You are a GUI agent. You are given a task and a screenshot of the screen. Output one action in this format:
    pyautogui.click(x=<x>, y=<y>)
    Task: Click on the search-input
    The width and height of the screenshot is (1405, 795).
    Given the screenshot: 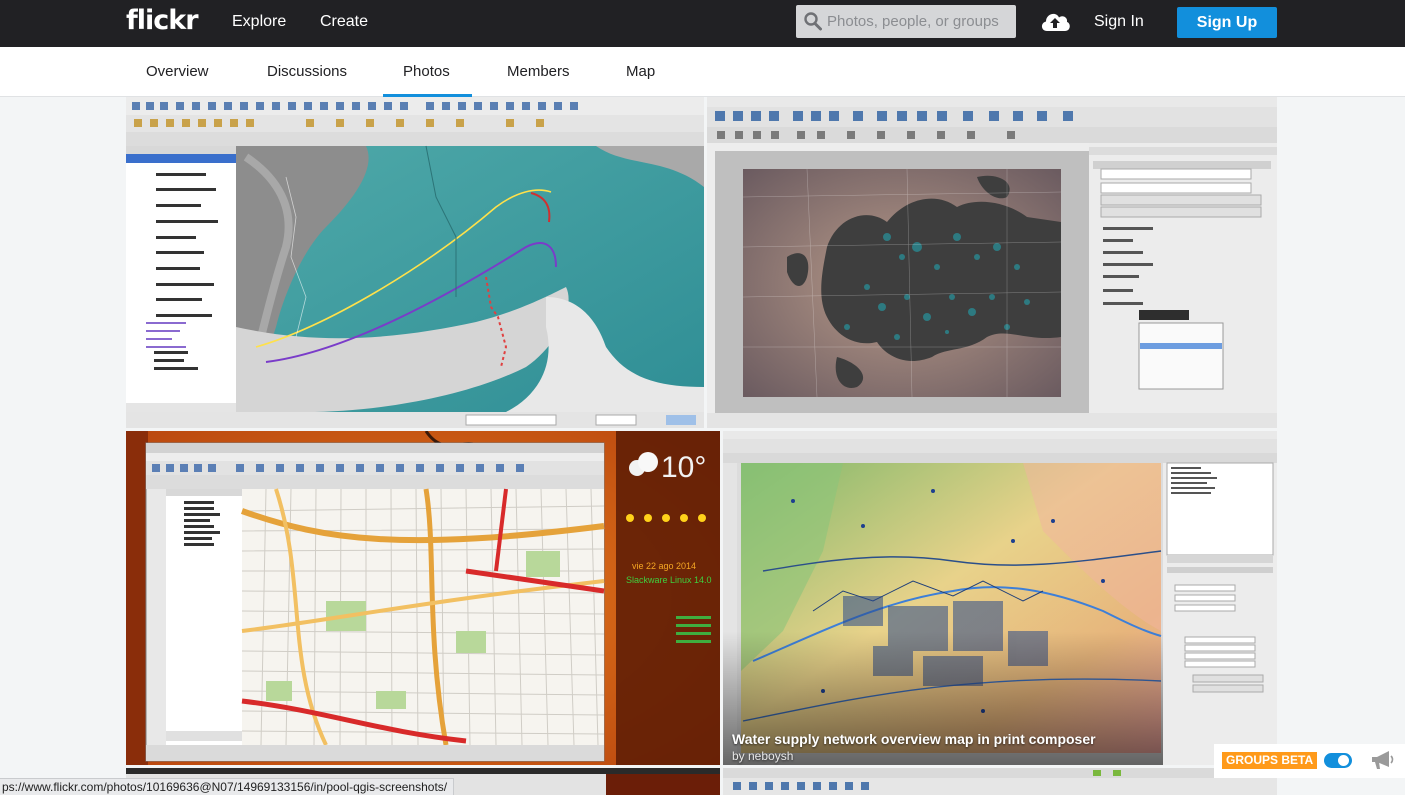 What is the action you would take?
    pyautogui.click(x=919, y=21)
    